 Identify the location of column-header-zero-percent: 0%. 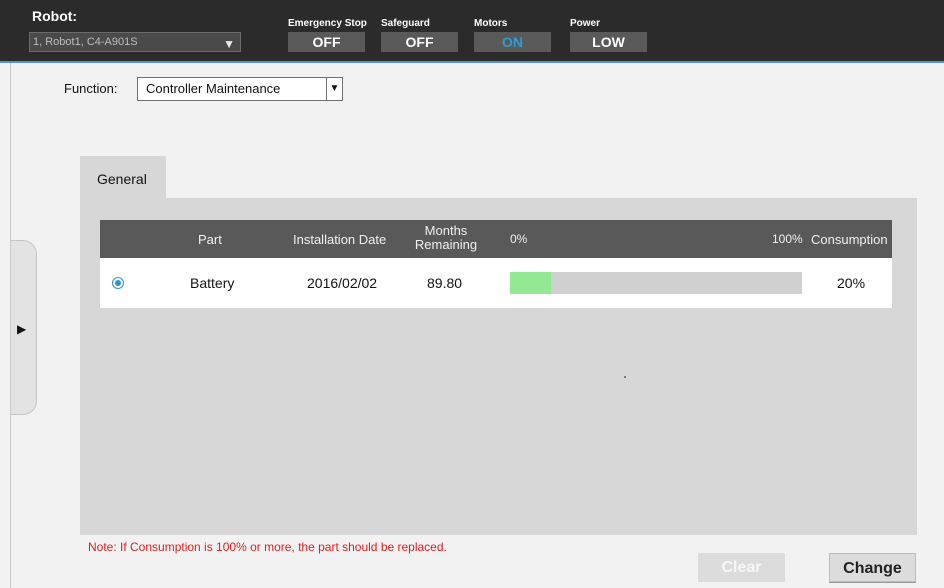
(519, 239).